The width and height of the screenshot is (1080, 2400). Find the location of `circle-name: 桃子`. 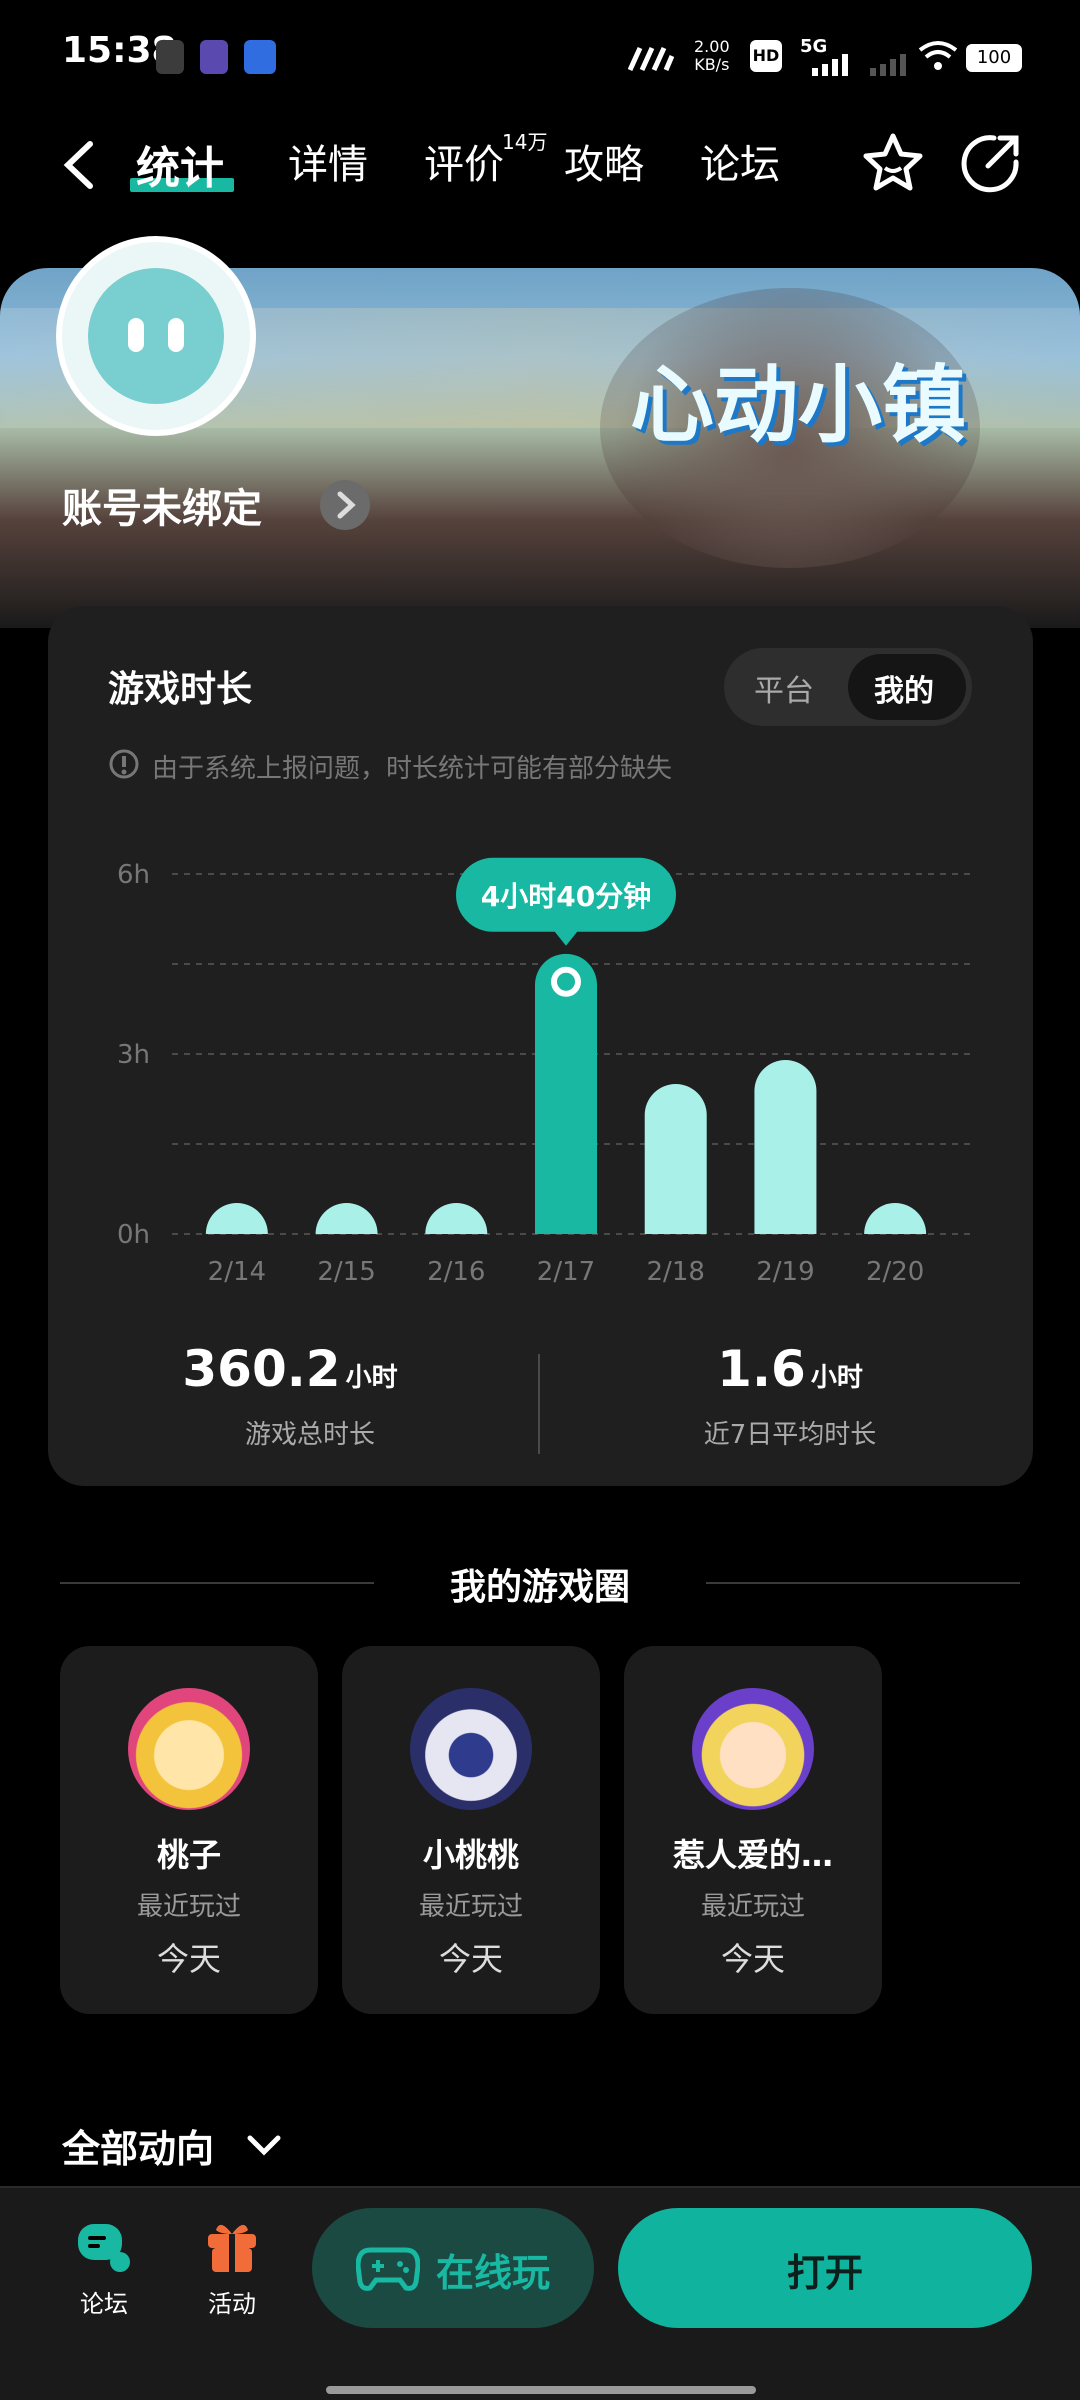

circle-name: 桃子 is located at coordinates (188, 1855).